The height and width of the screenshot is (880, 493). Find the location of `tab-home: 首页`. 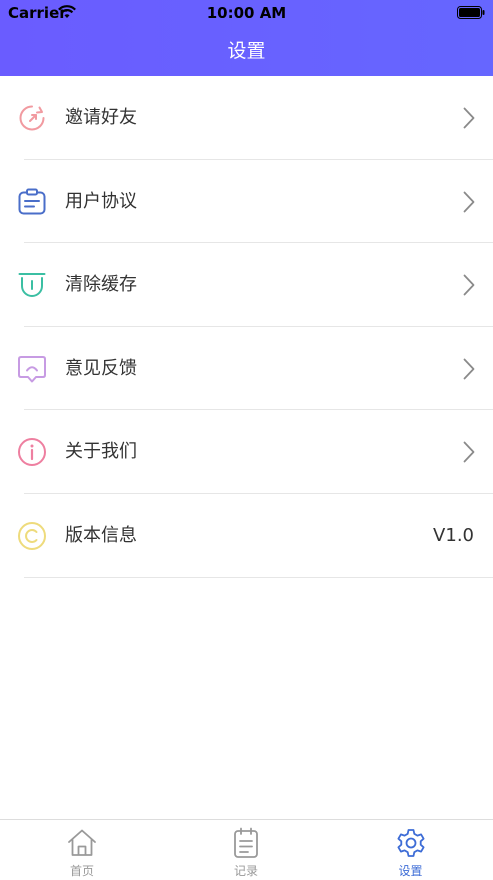

tab-home: 首页 is located at coordinates (82, 850).